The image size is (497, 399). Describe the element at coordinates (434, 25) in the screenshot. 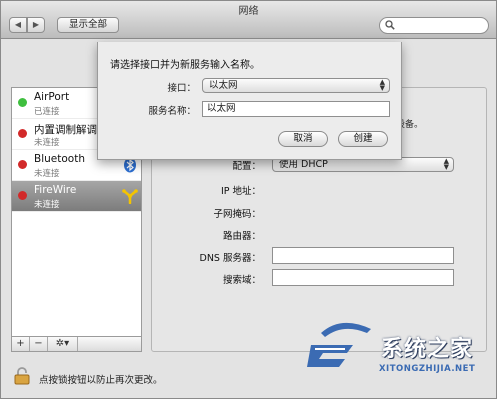

I see `search-input` at that location.